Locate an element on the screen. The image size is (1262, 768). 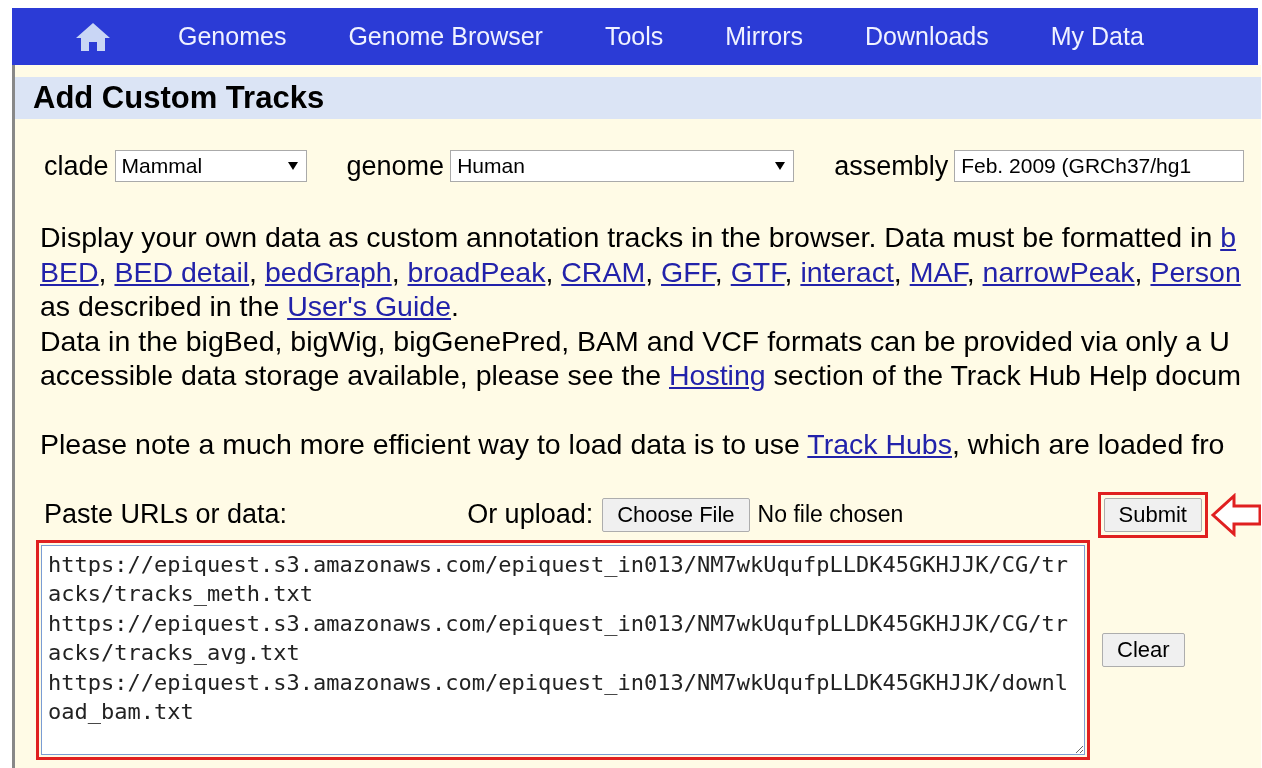
dropdown: Mammal is located at coordinates (210, 166).